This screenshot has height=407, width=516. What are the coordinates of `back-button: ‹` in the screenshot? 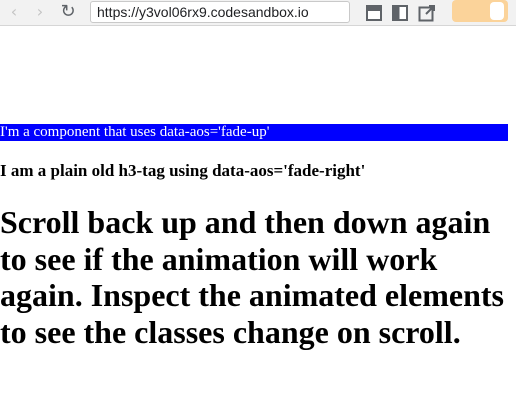 It's located at (14, 12).